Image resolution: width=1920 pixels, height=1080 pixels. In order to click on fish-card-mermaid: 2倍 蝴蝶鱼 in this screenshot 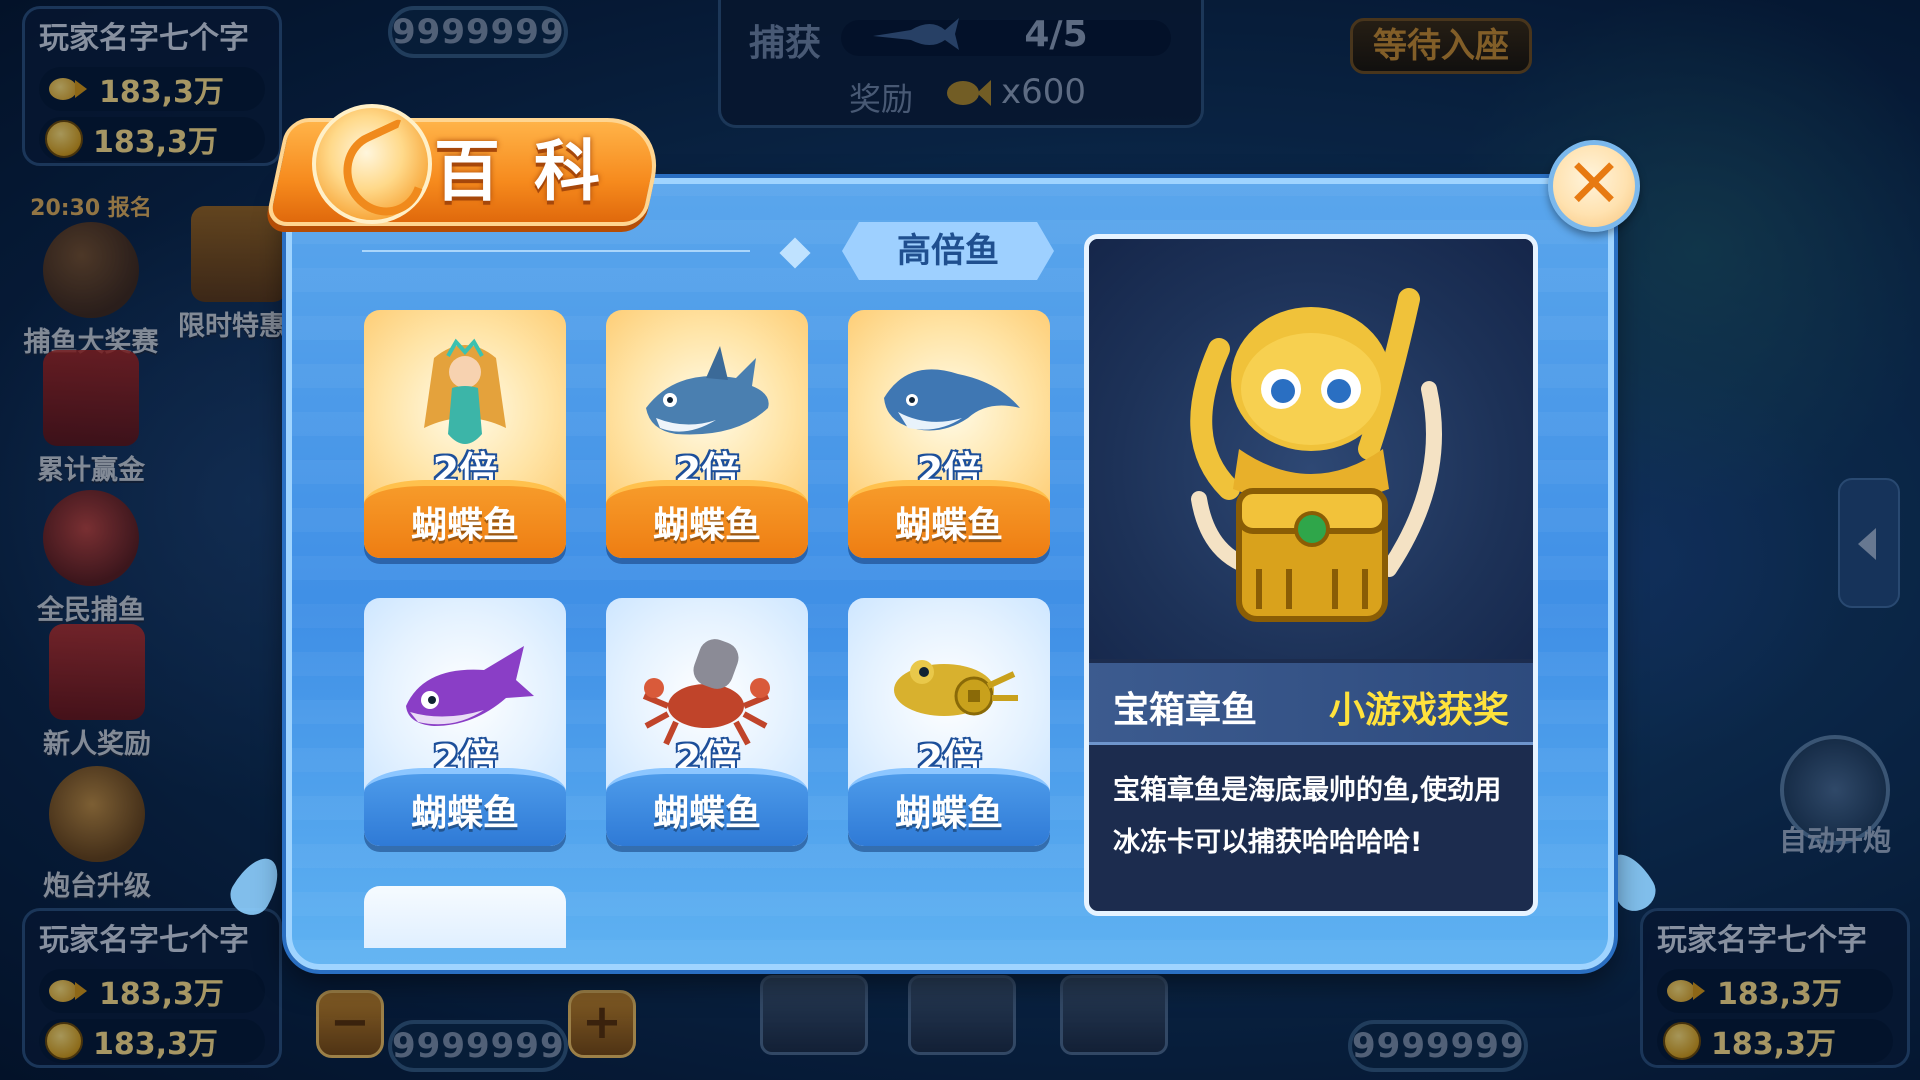, I will do `click(465, 434)`.